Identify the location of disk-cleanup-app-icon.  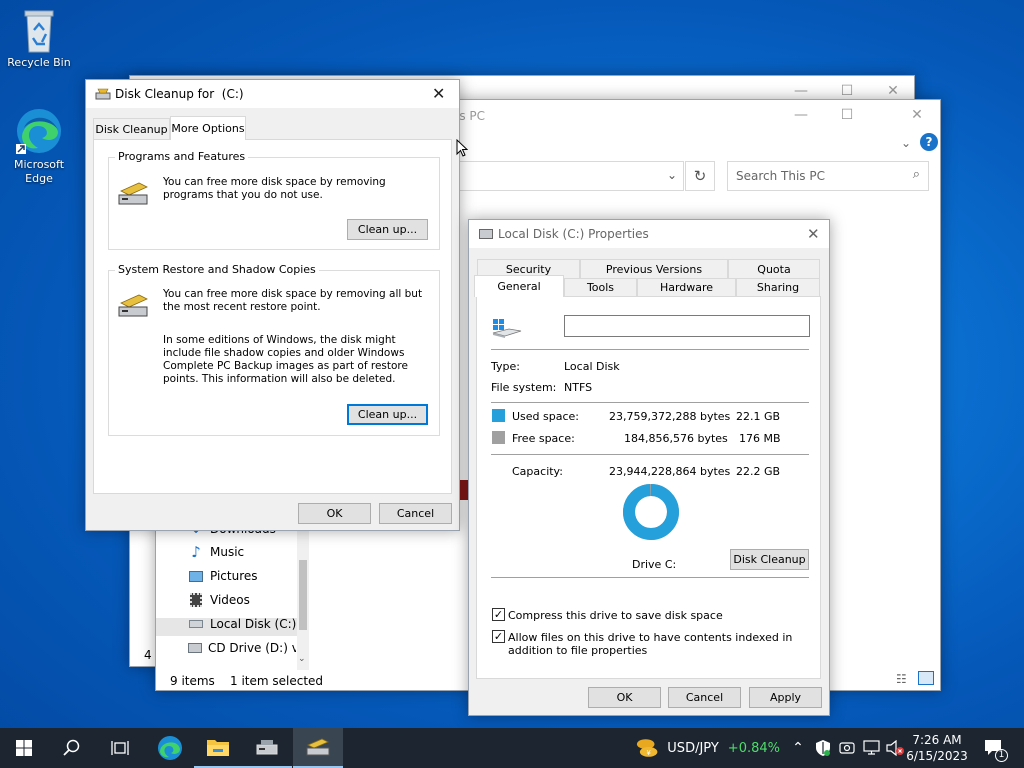
(103, 94).